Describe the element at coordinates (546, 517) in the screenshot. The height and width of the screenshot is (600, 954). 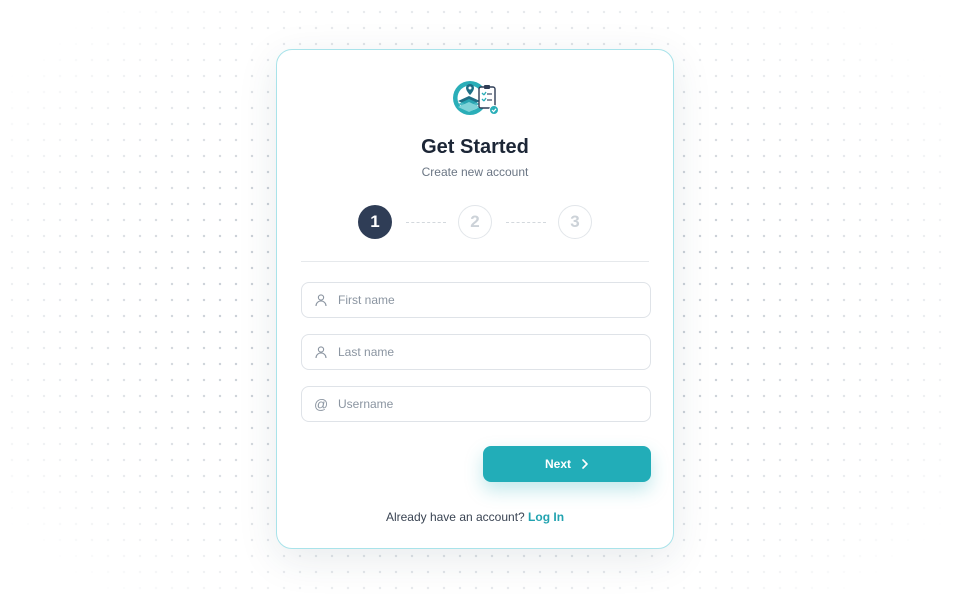
I see `login-link: Log In` at that location.